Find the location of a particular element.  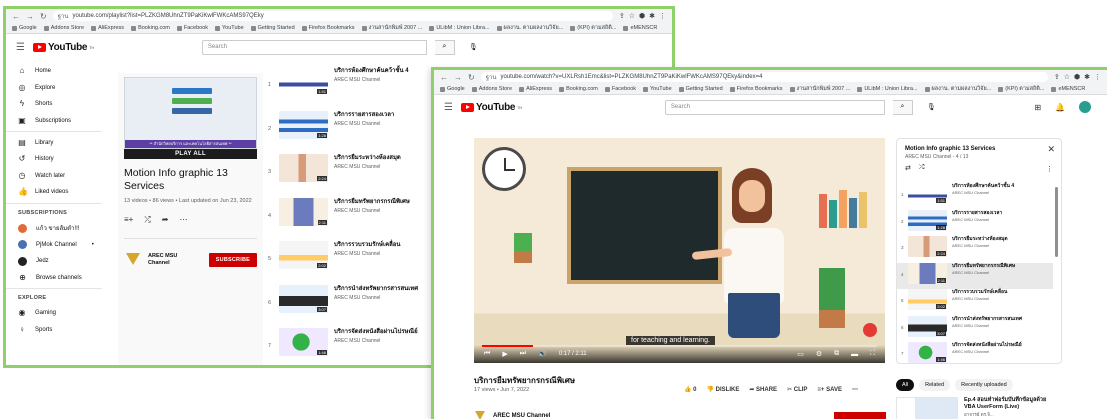

video-title: บริการรายสารสองเวลา is located at coordinates (364, 115).